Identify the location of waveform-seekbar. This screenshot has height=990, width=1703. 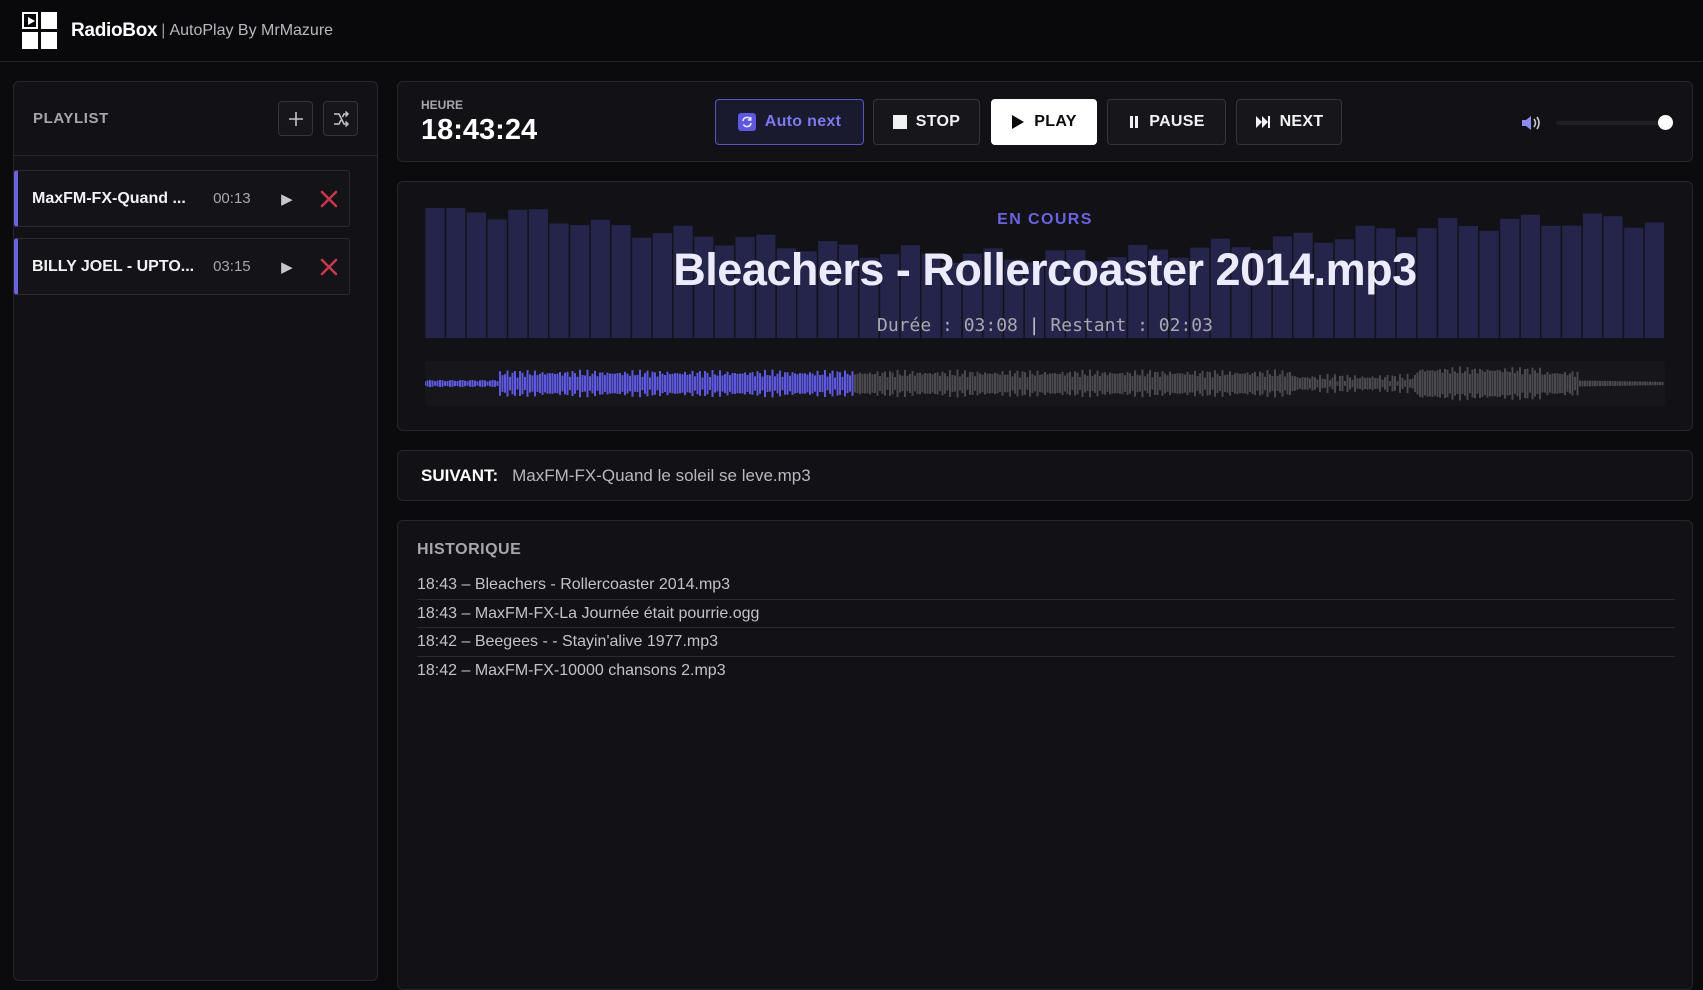
(1045, 383).